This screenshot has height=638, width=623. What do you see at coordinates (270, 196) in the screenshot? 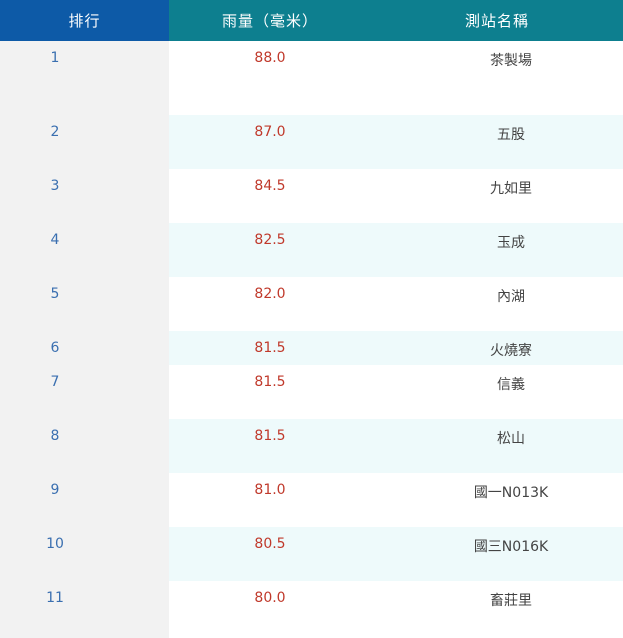
I see `rainfall-cell: 84.5` at bounding box center [270, 196].